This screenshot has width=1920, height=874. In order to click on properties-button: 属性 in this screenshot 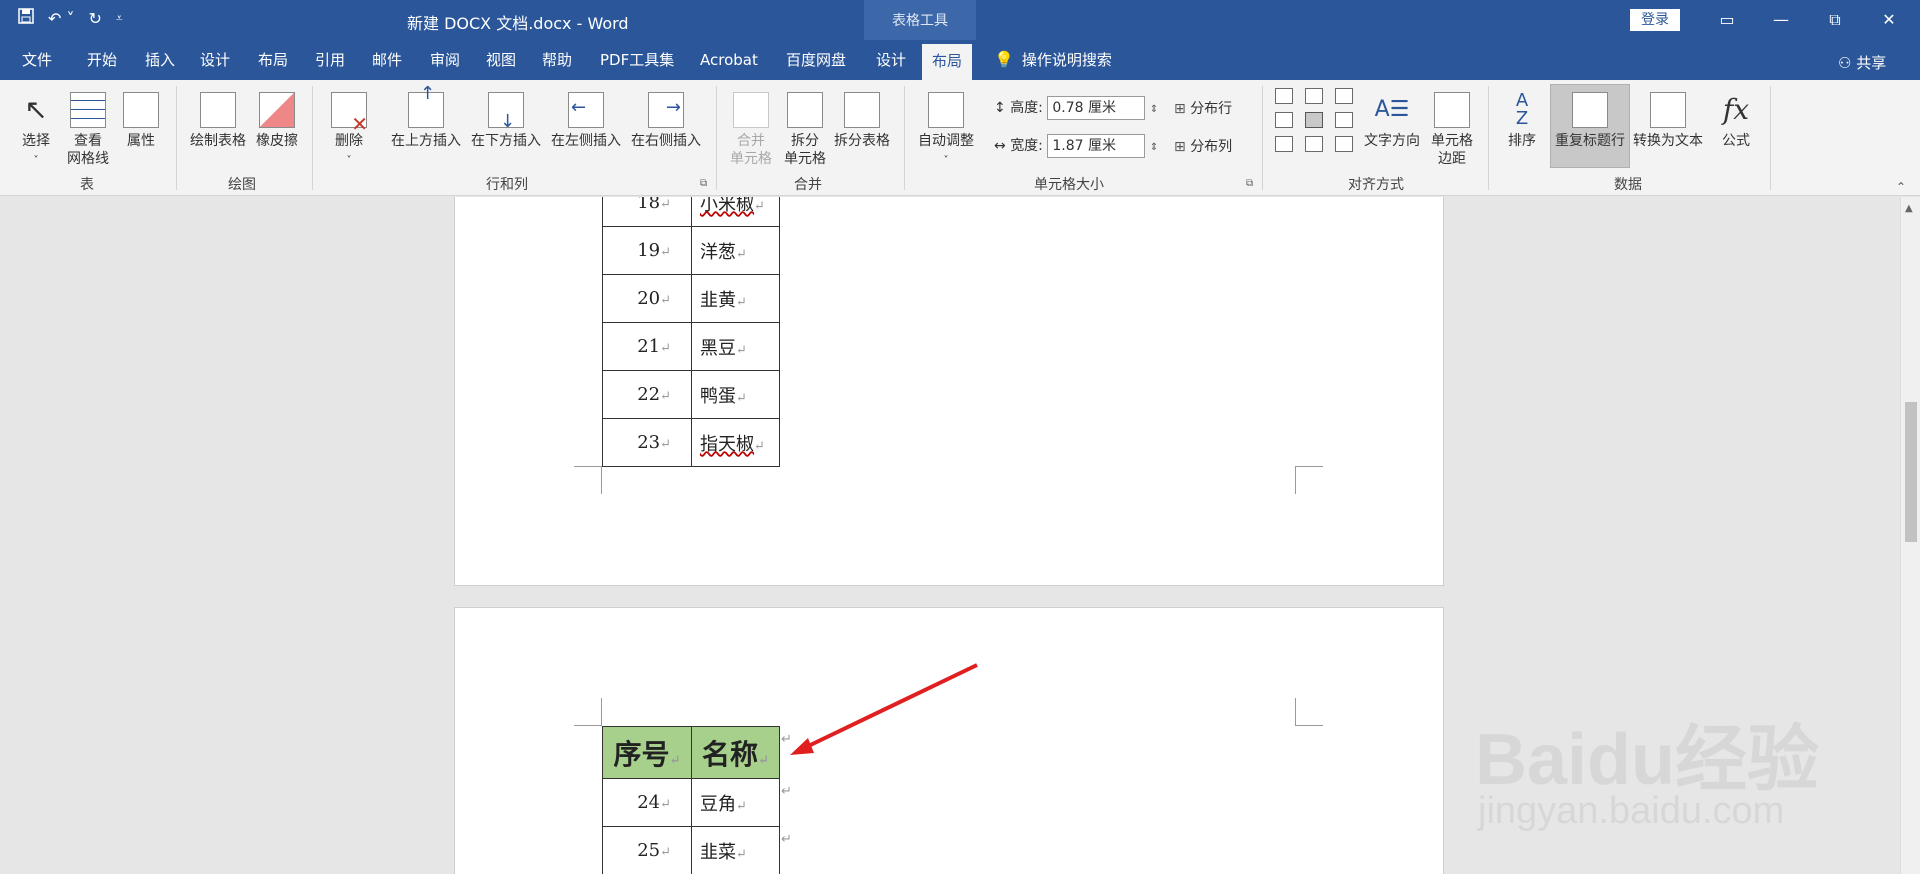, I will do `click(141, 121)`.